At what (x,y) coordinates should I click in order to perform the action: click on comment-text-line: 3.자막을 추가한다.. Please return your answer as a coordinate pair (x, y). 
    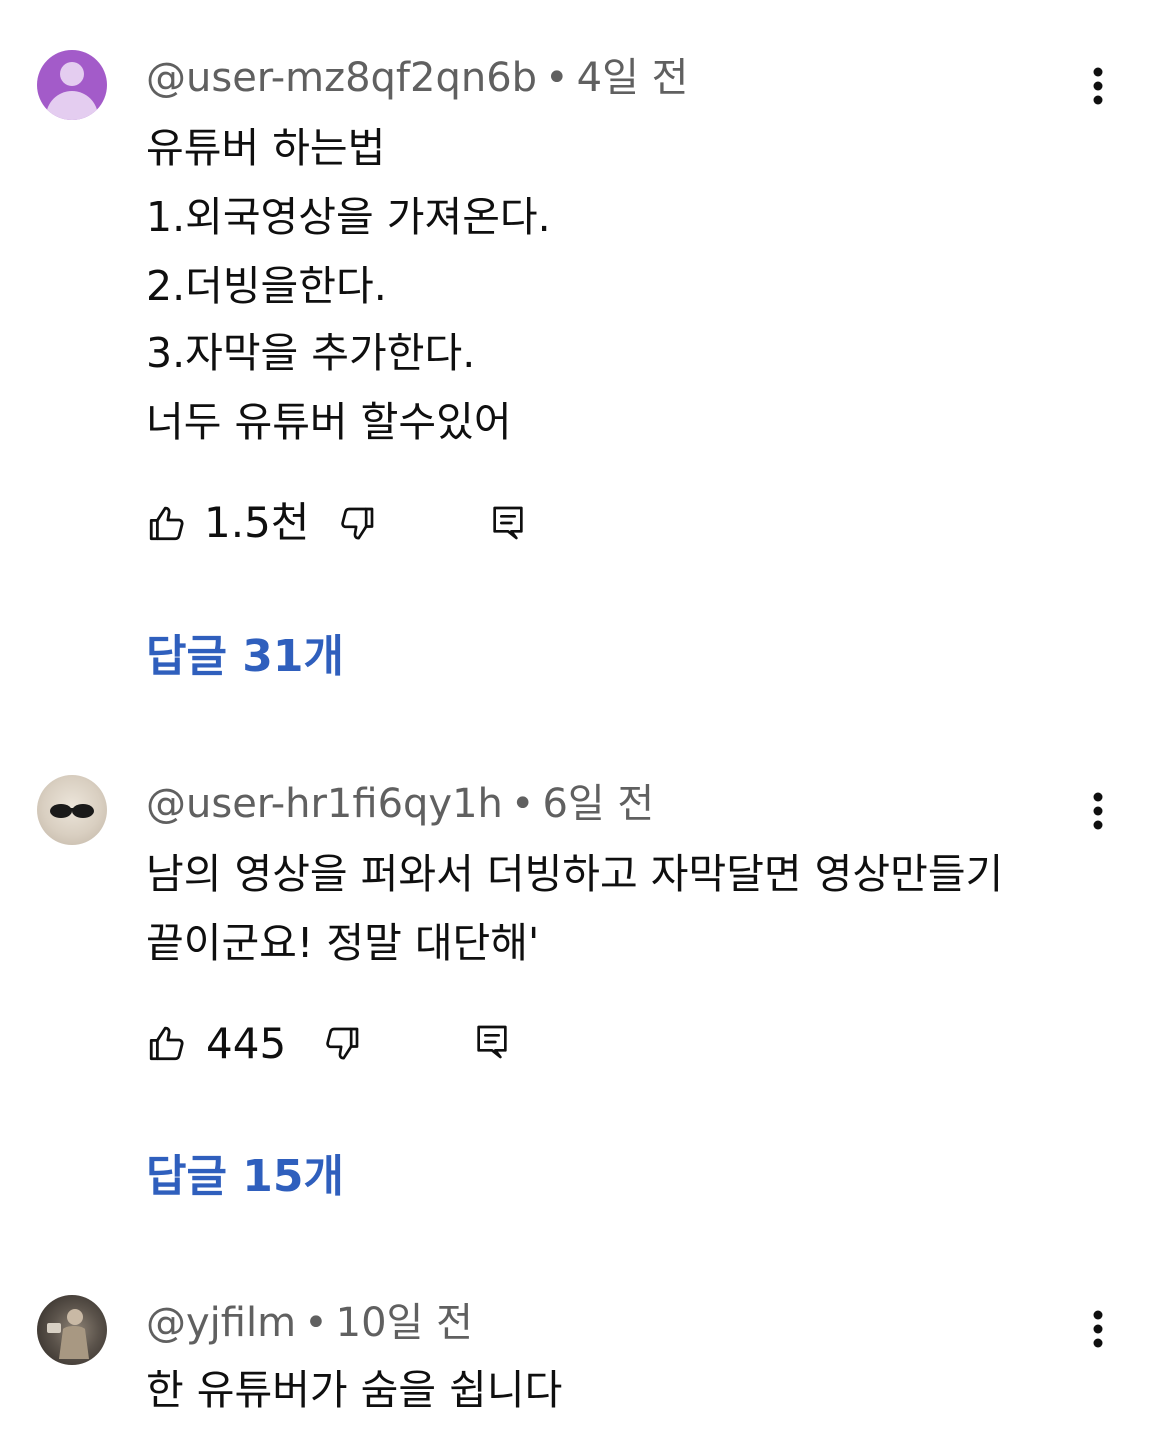
    Looking at the image, I should click on (311, 353).